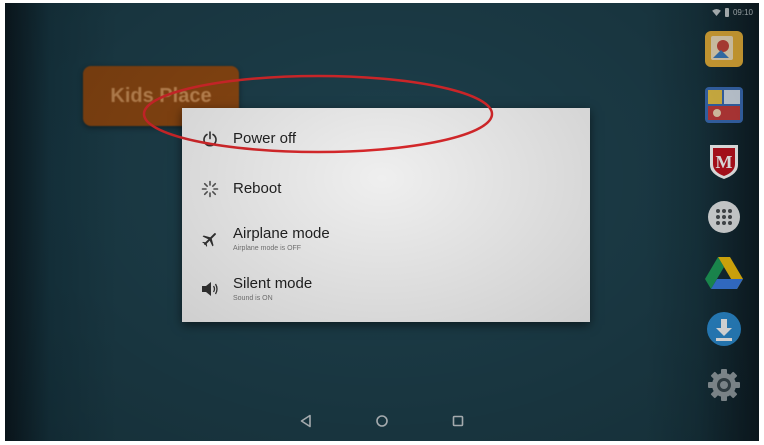 This screenshot has height=445, width=764. What do you see at coordinates (386, 139) in the screenshot?
I see `power-off-item: Power off` at bounding box center [386, 139].